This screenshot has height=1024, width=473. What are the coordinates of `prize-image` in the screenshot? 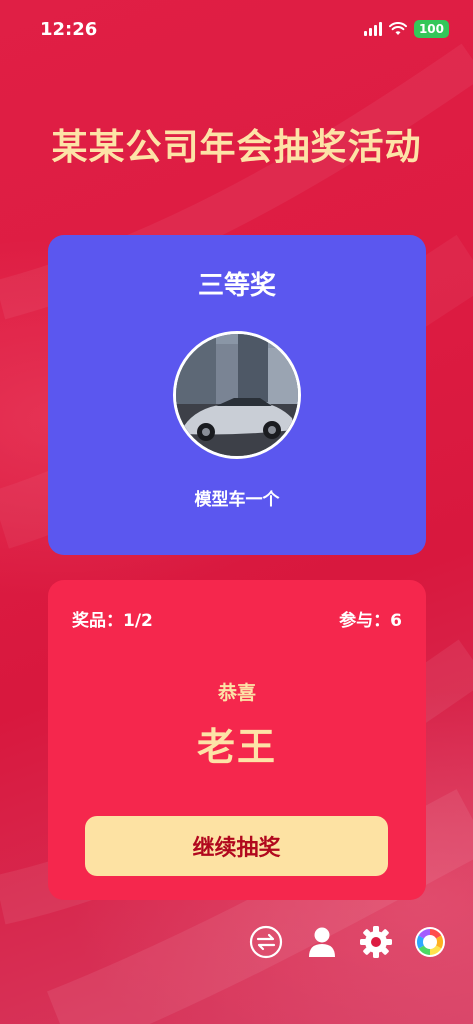 It's located at (237, 395).